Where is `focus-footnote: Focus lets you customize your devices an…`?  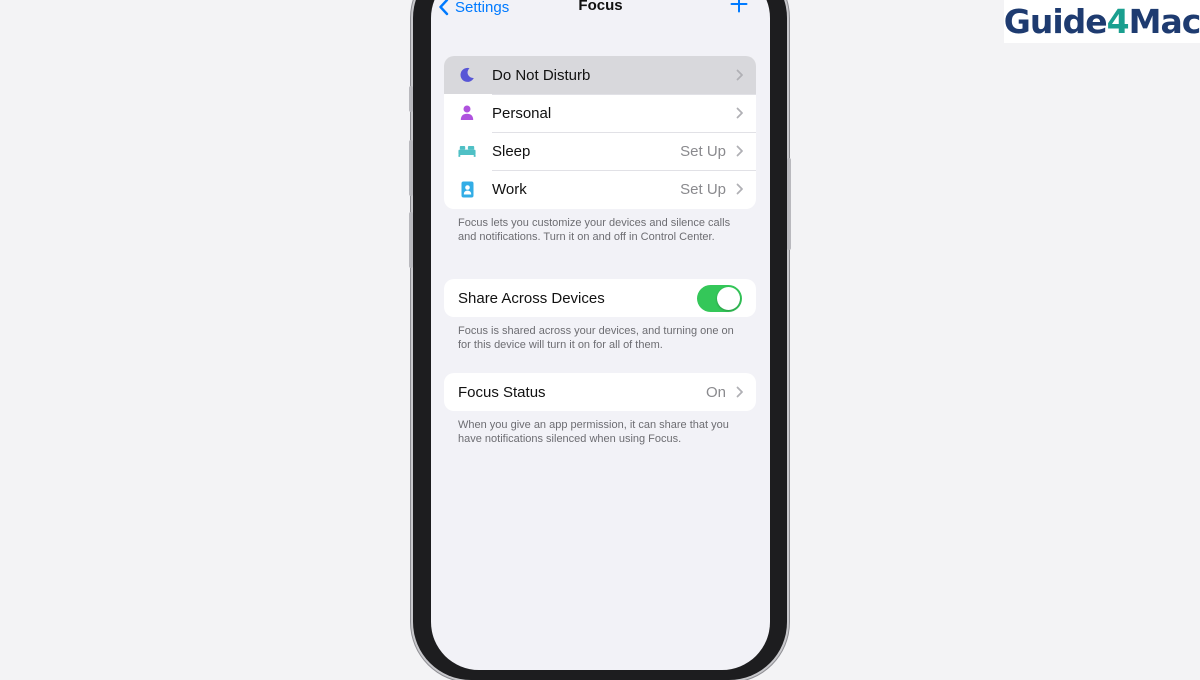 focus-footnote: Focus lets you customize your devices an… is located at coordinates (594, 230).